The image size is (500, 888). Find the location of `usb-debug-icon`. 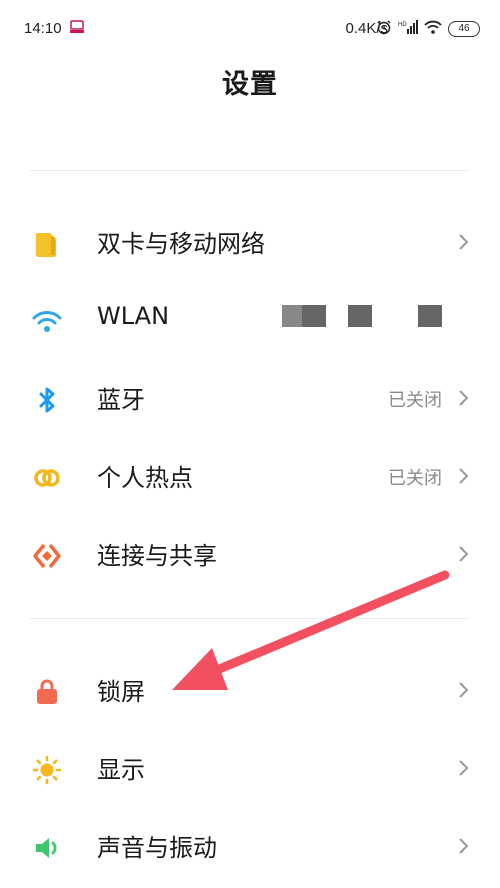

usb-debug-icon is located at coordinates (77, 29).